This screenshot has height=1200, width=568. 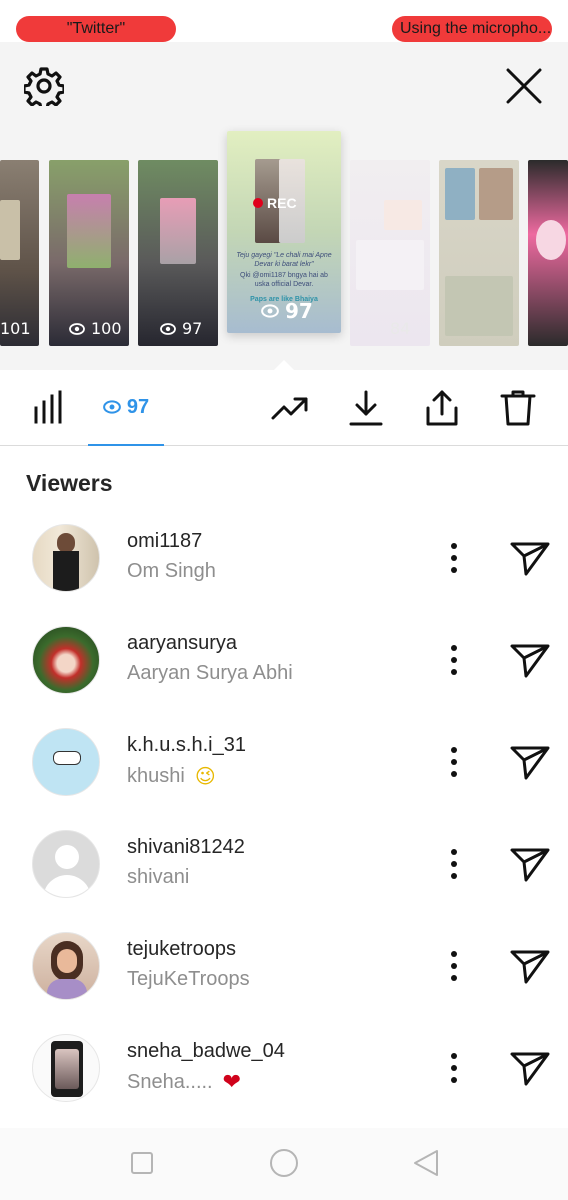 I want to click on share-icon, so click(x=442, y=408).